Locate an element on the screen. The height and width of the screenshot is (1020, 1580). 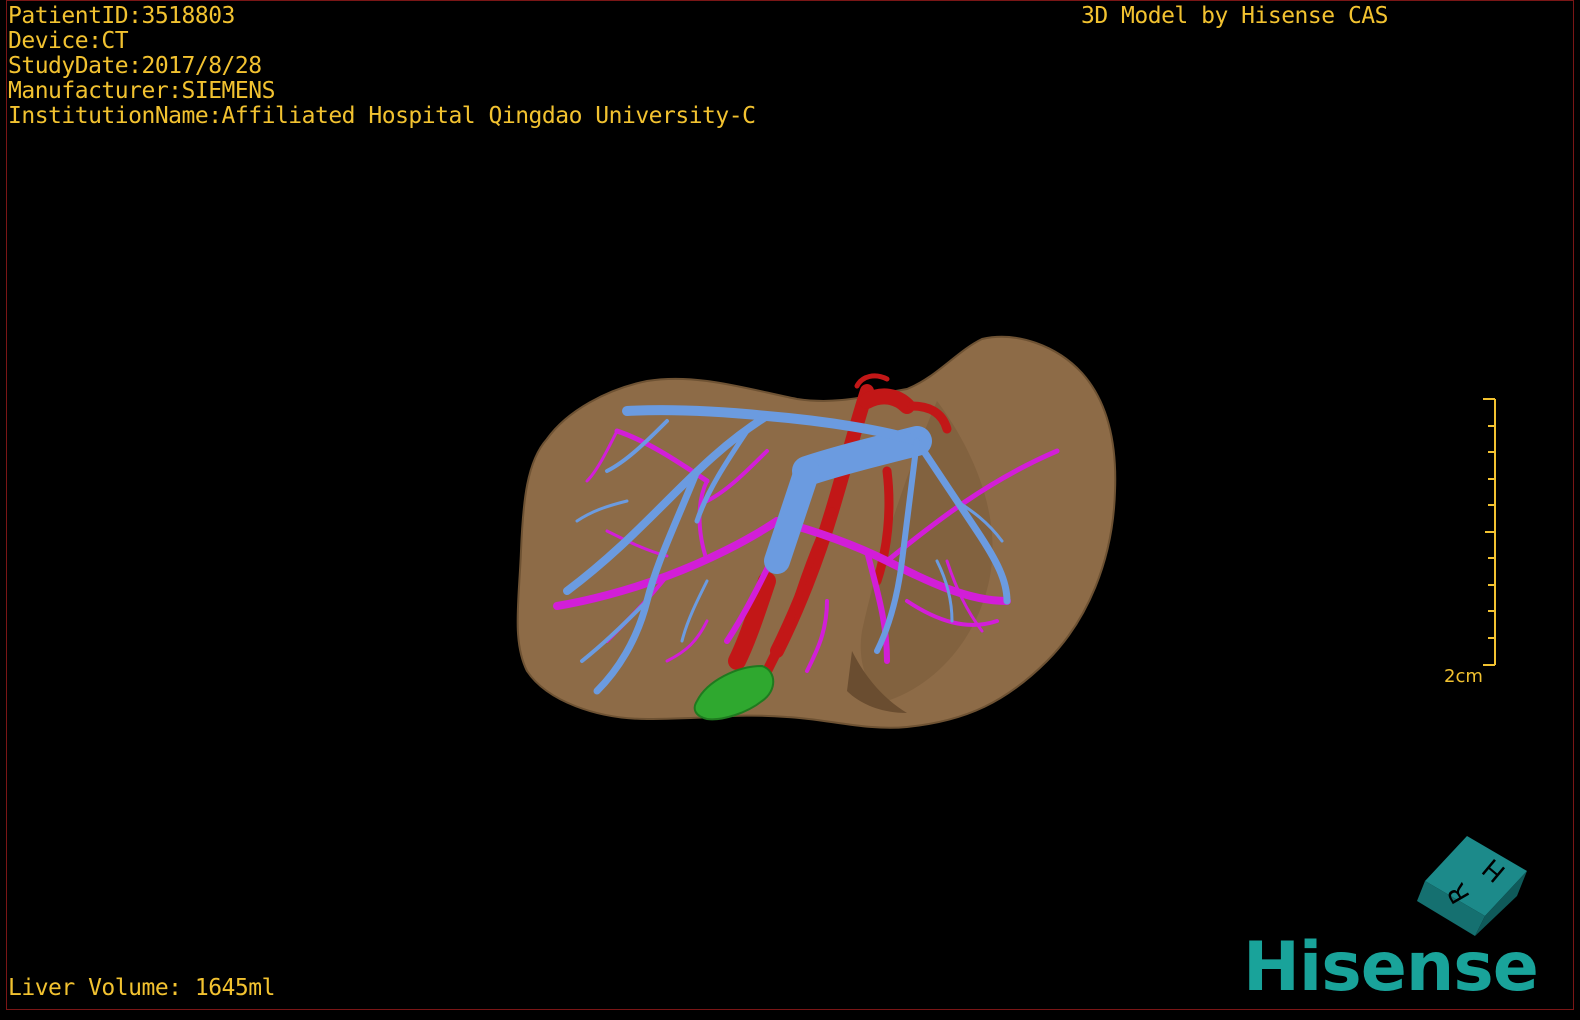
scale-bar-label: 2cm is located at coordinates (1463, 676).